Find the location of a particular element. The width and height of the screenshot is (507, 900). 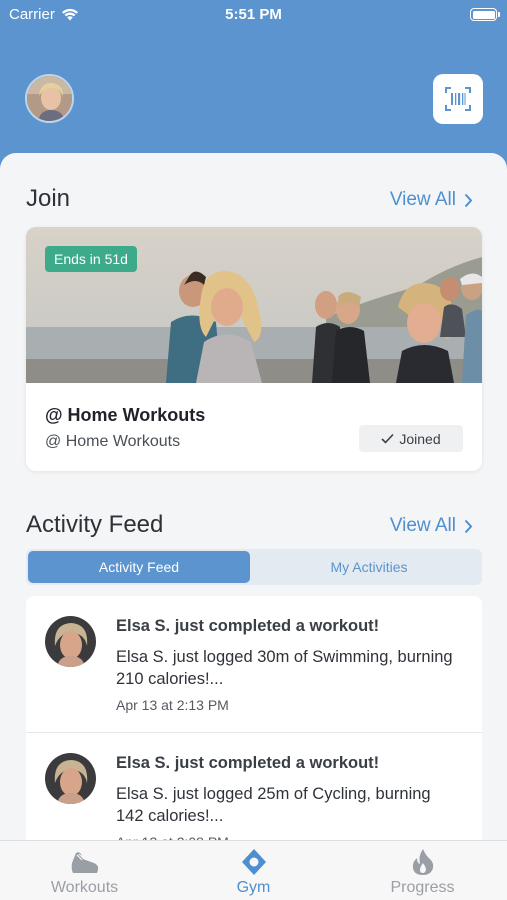

tab-progress: Progress is located at coordinates (422, 870).